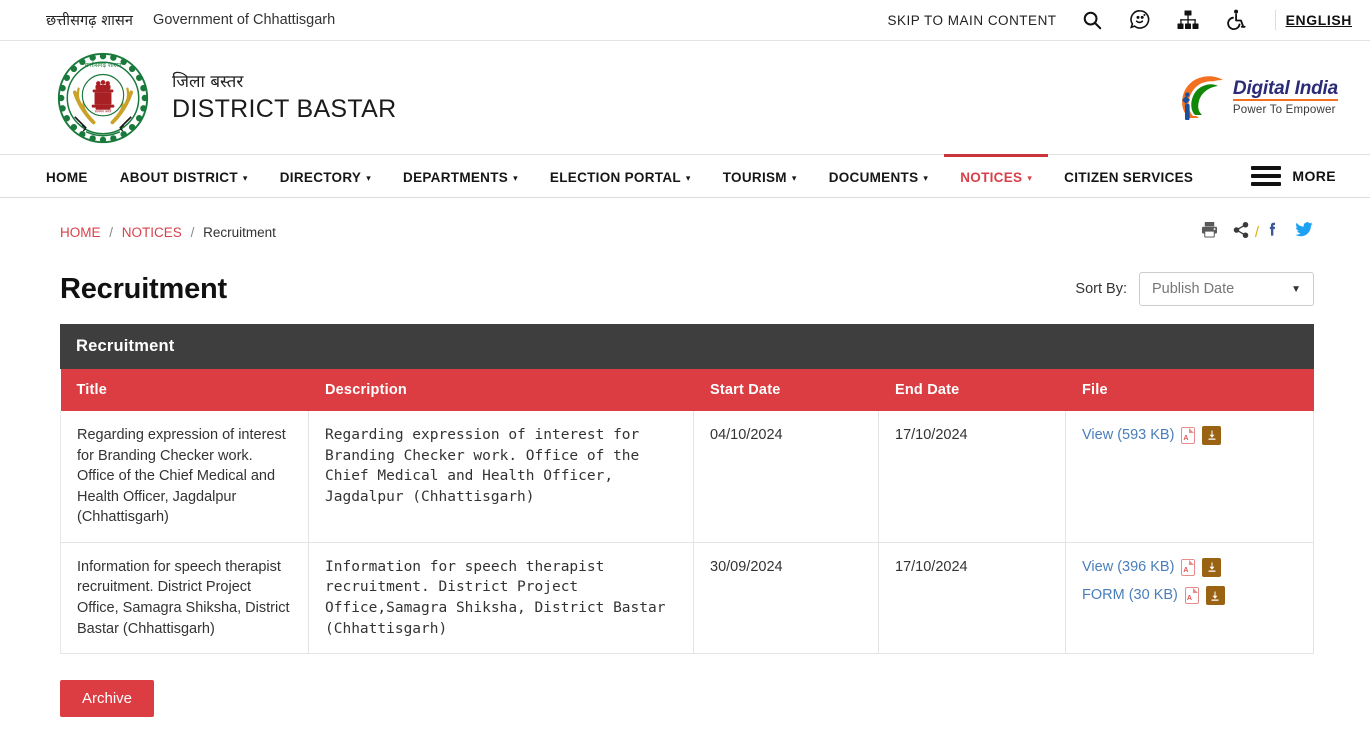 Image resolution: width=1370 pixels, height=742 pixels. I want to click on nav-item-departments: DEPARTMENTS ▾, so click(460, 175).